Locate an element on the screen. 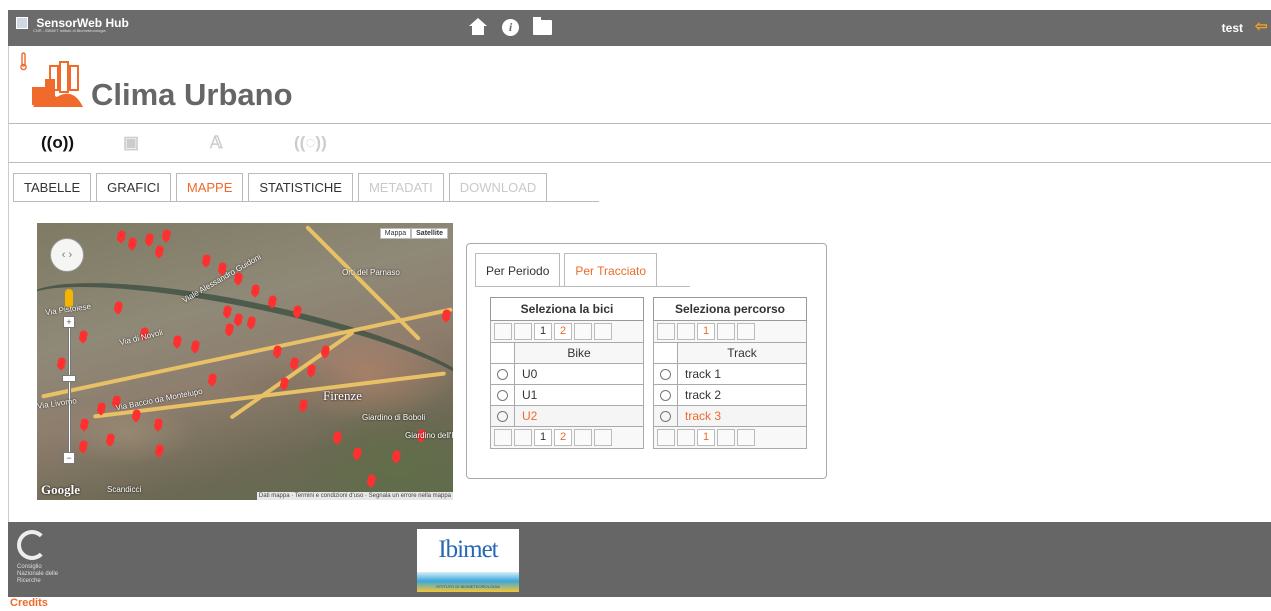 The image size is (1271, 611). map-type-selector: Mappa Satellite is located at coordinates (413, 233).